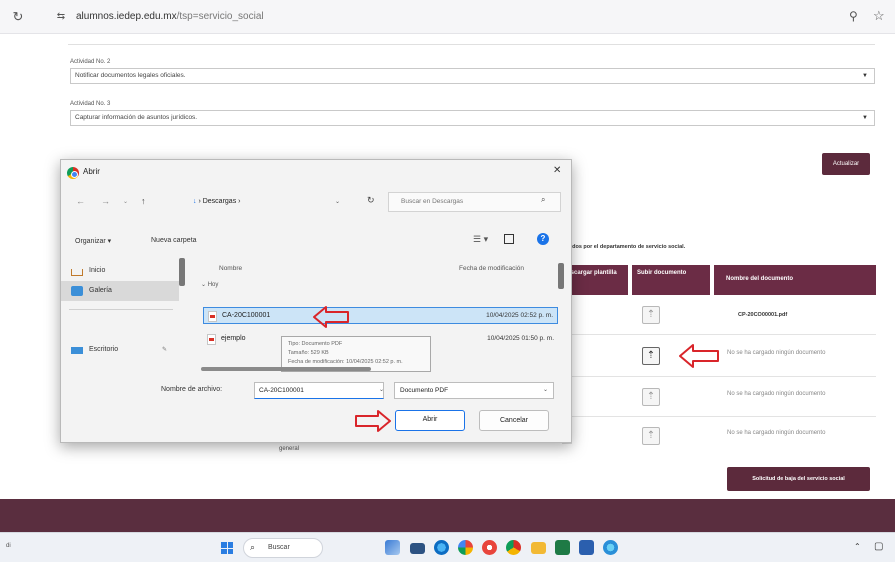  Describe the element at coordinates (543, 200) in the screenshot. I see `search-icon: ⌕` at that location.